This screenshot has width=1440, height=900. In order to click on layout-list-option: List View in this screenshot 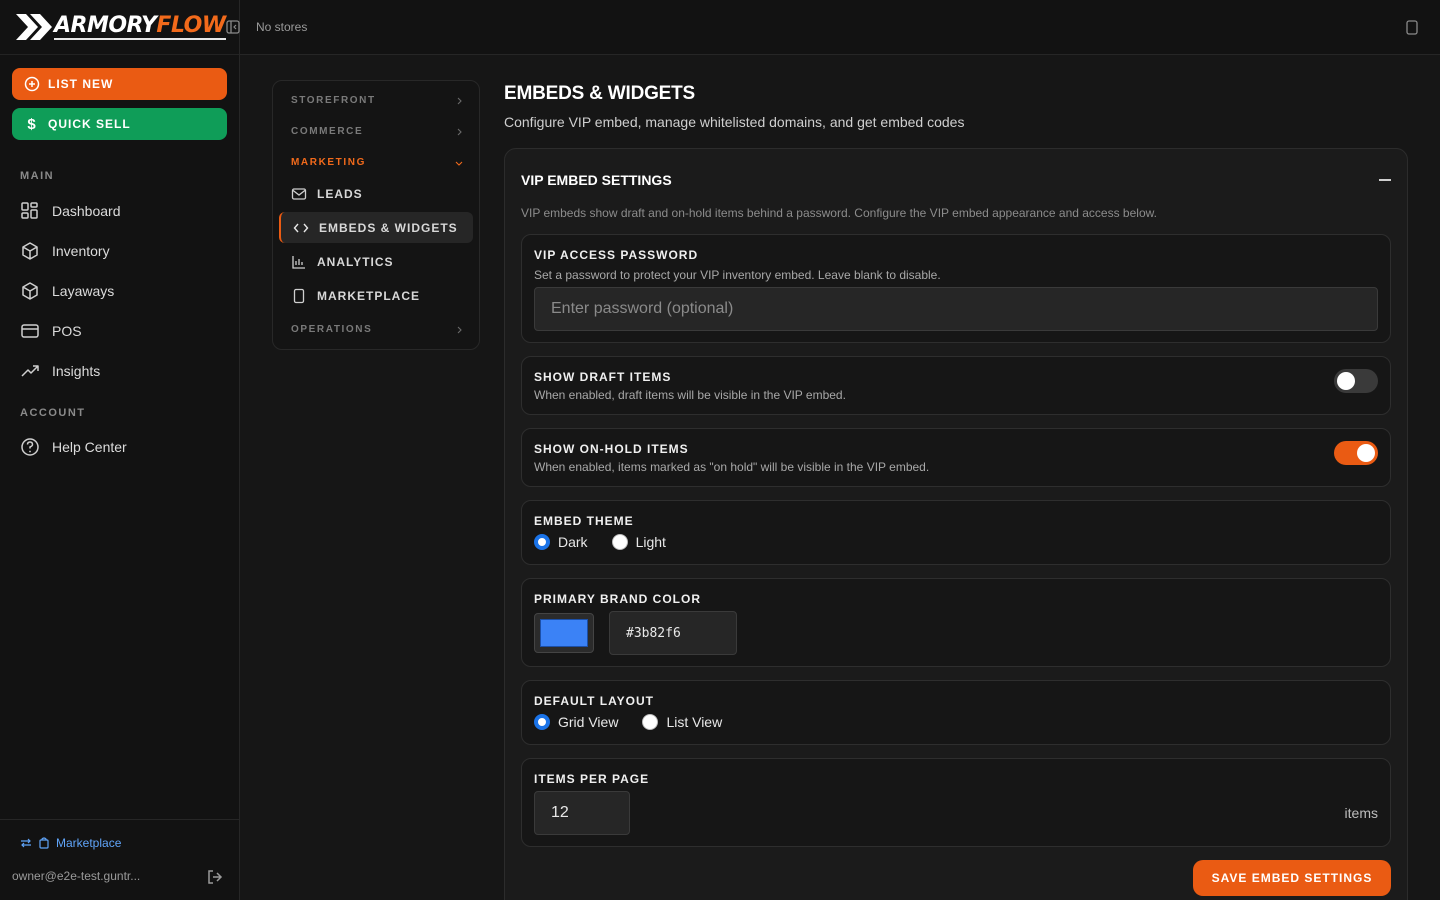, I will do `click(682, 722)`.